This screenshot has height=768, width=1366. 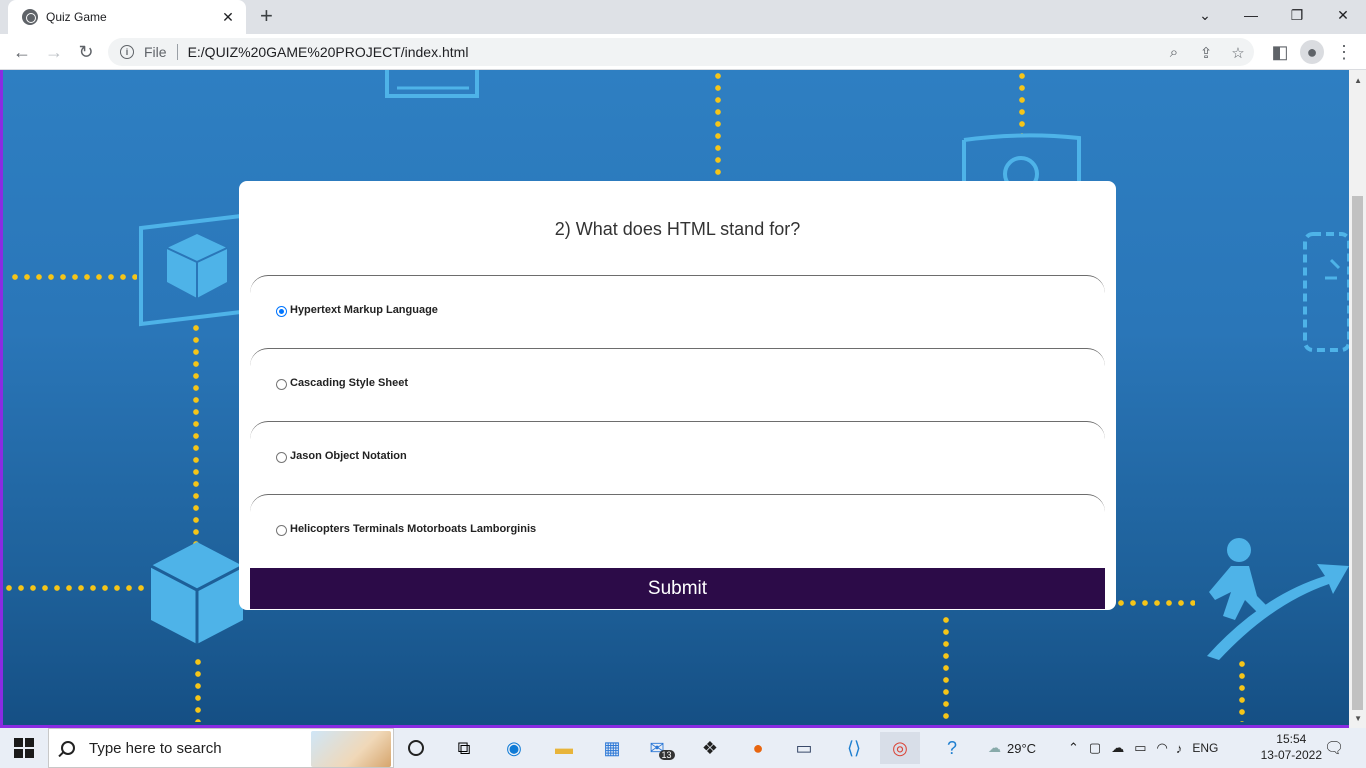 I want to click on clock-date: 13-07-2022, so click(x=1291, y=755).